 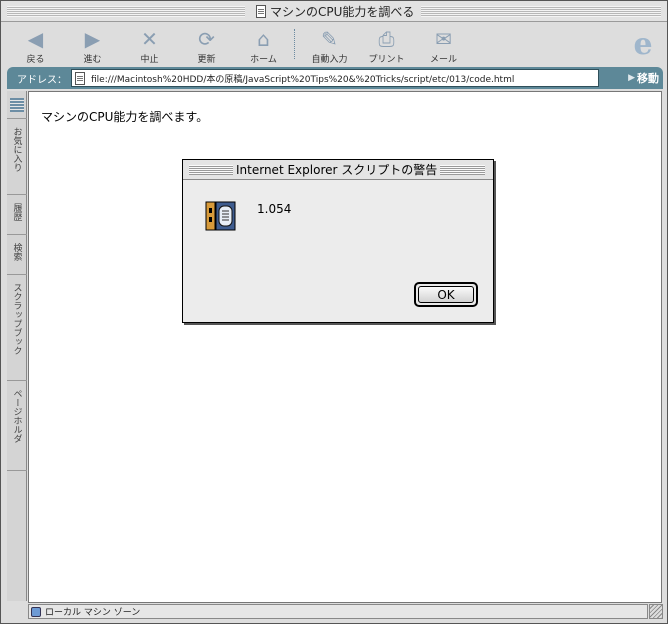 I want to click on go-button-label: 移動, so click(x=648, y=78).